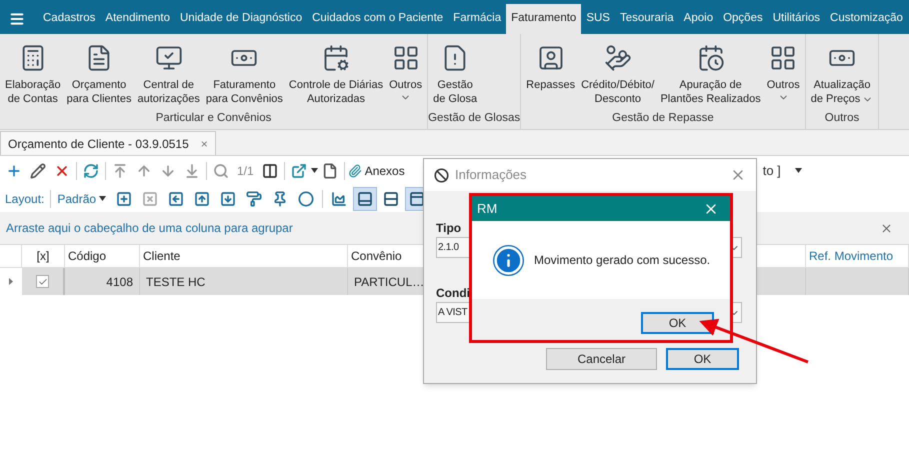 The height and width of the screenshot is (474, 909). Describe the element at coordinates (487, 209) in the screenshot. I see `message-box-title: RM` at that location.